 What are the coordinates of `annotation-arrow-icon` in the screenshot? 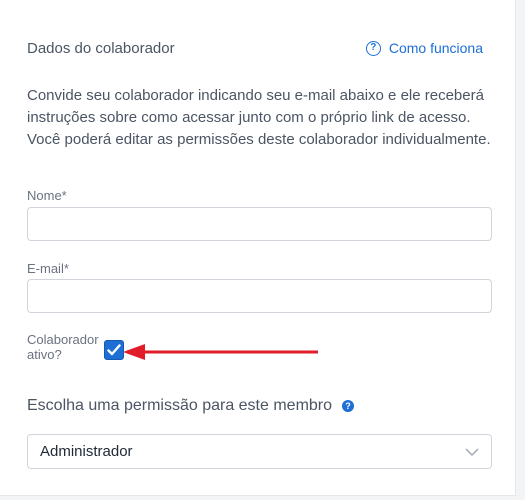 It's located at (220, 352).